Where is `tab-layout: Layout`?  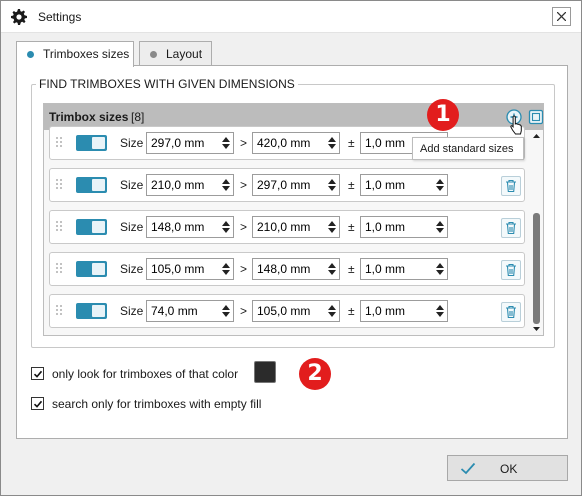 tab-layout: Layout is located at coordinates (175, 53).